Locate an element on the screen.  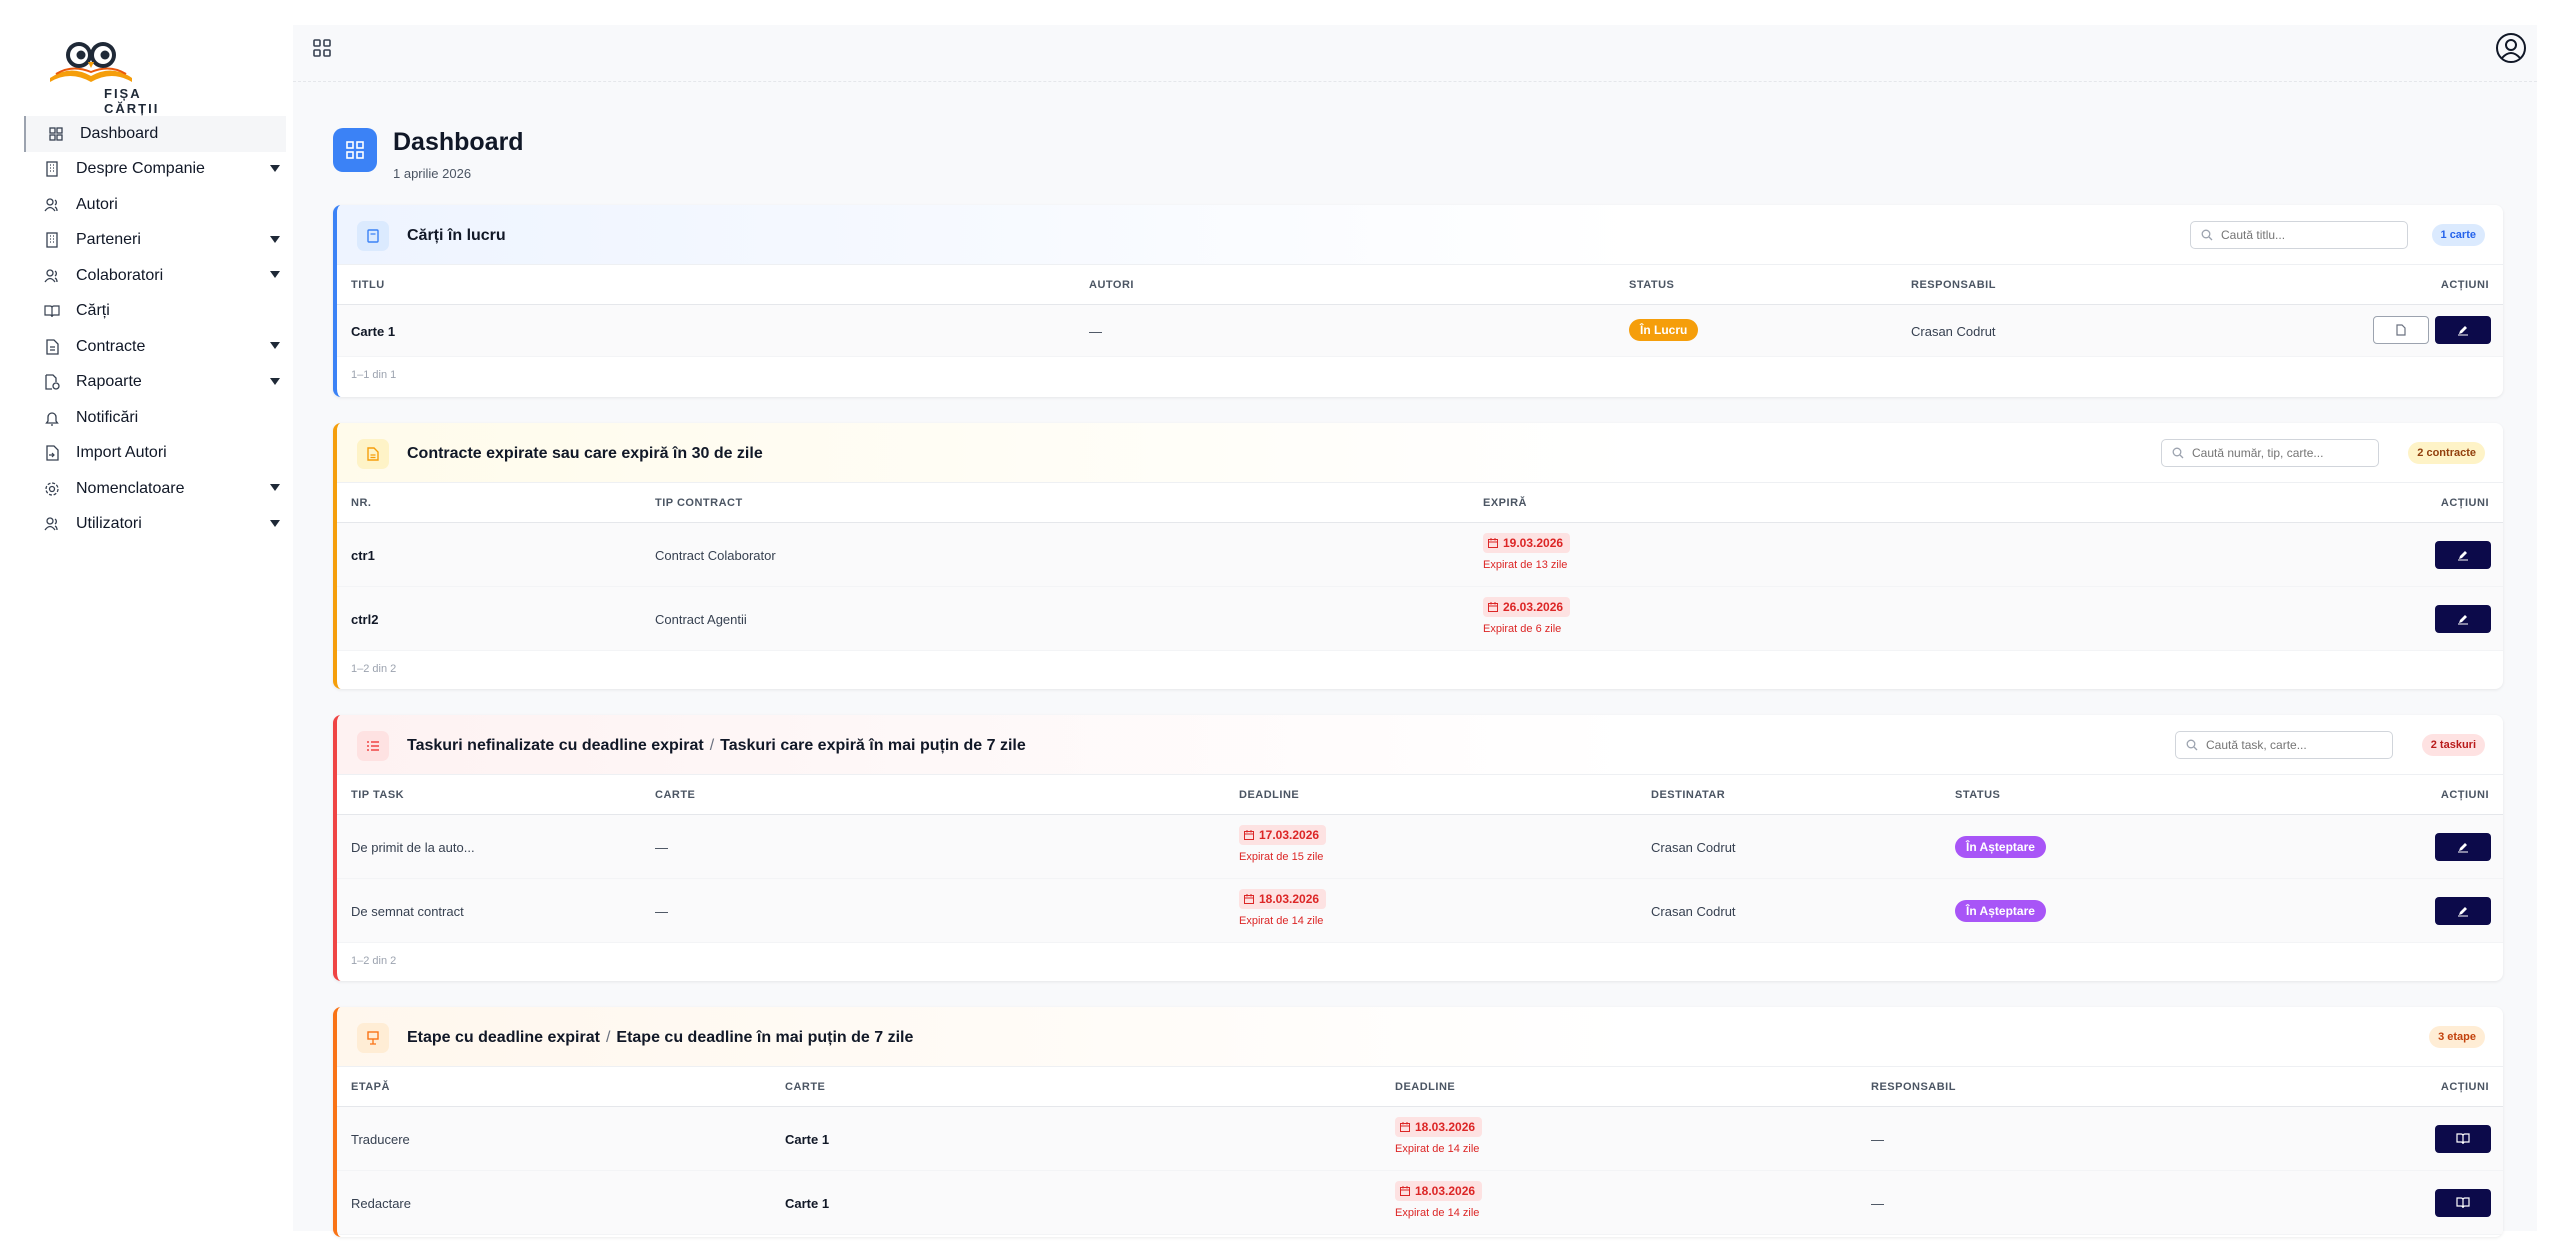
count-badge: 1 carte is located at coordinates (2458, 235).